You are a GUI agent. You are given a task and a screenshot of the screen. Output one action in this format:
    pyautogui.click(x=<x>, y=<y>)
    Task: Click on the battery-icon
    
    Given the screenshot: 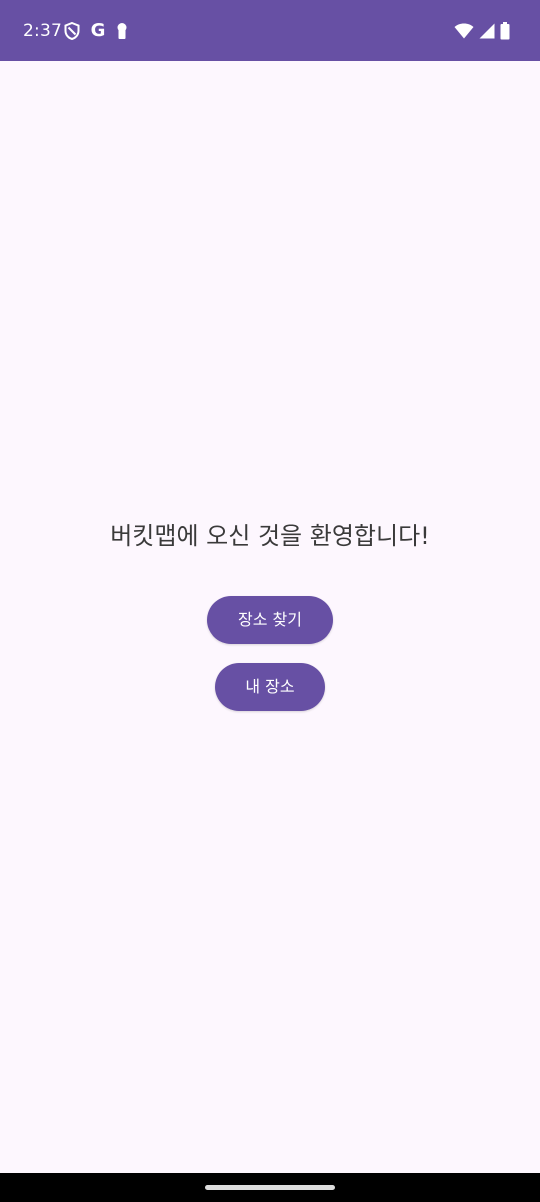 What is the action you would take?
    pyautogui.click(x=505, y=31)
    